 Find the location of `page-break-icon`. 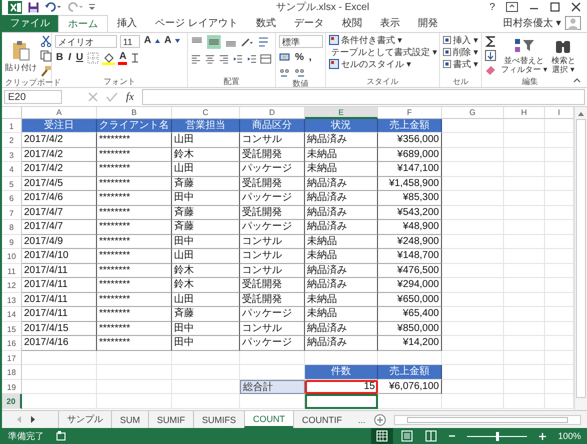

page-break-icon is located at coordinates (430, 436).